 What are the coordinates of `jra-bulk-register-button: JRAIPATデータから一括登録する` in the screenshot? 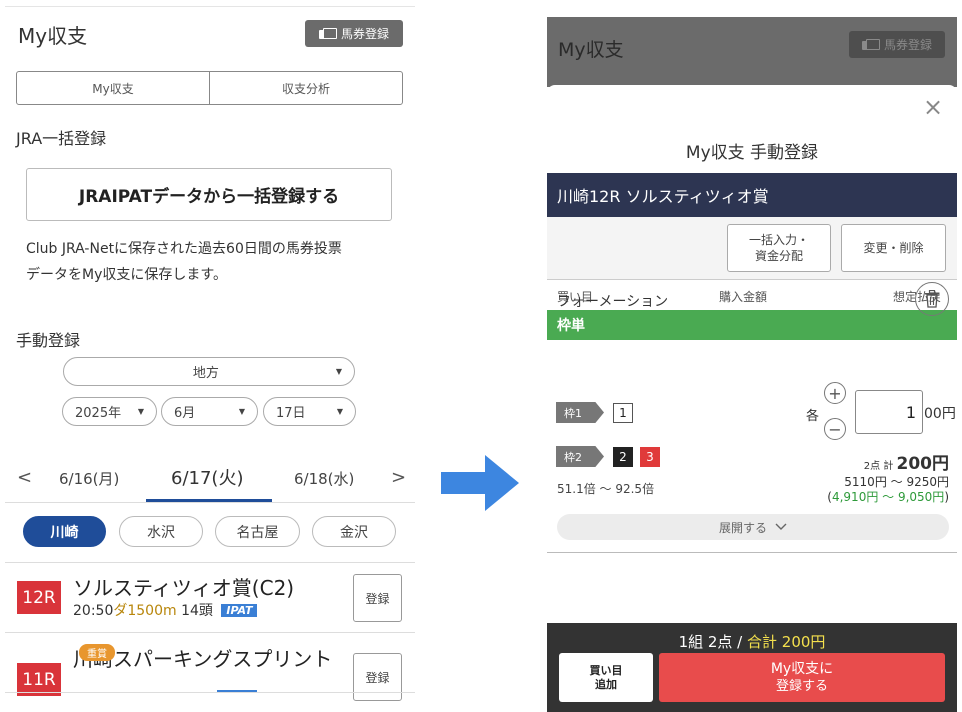 It's located at (209, 194).